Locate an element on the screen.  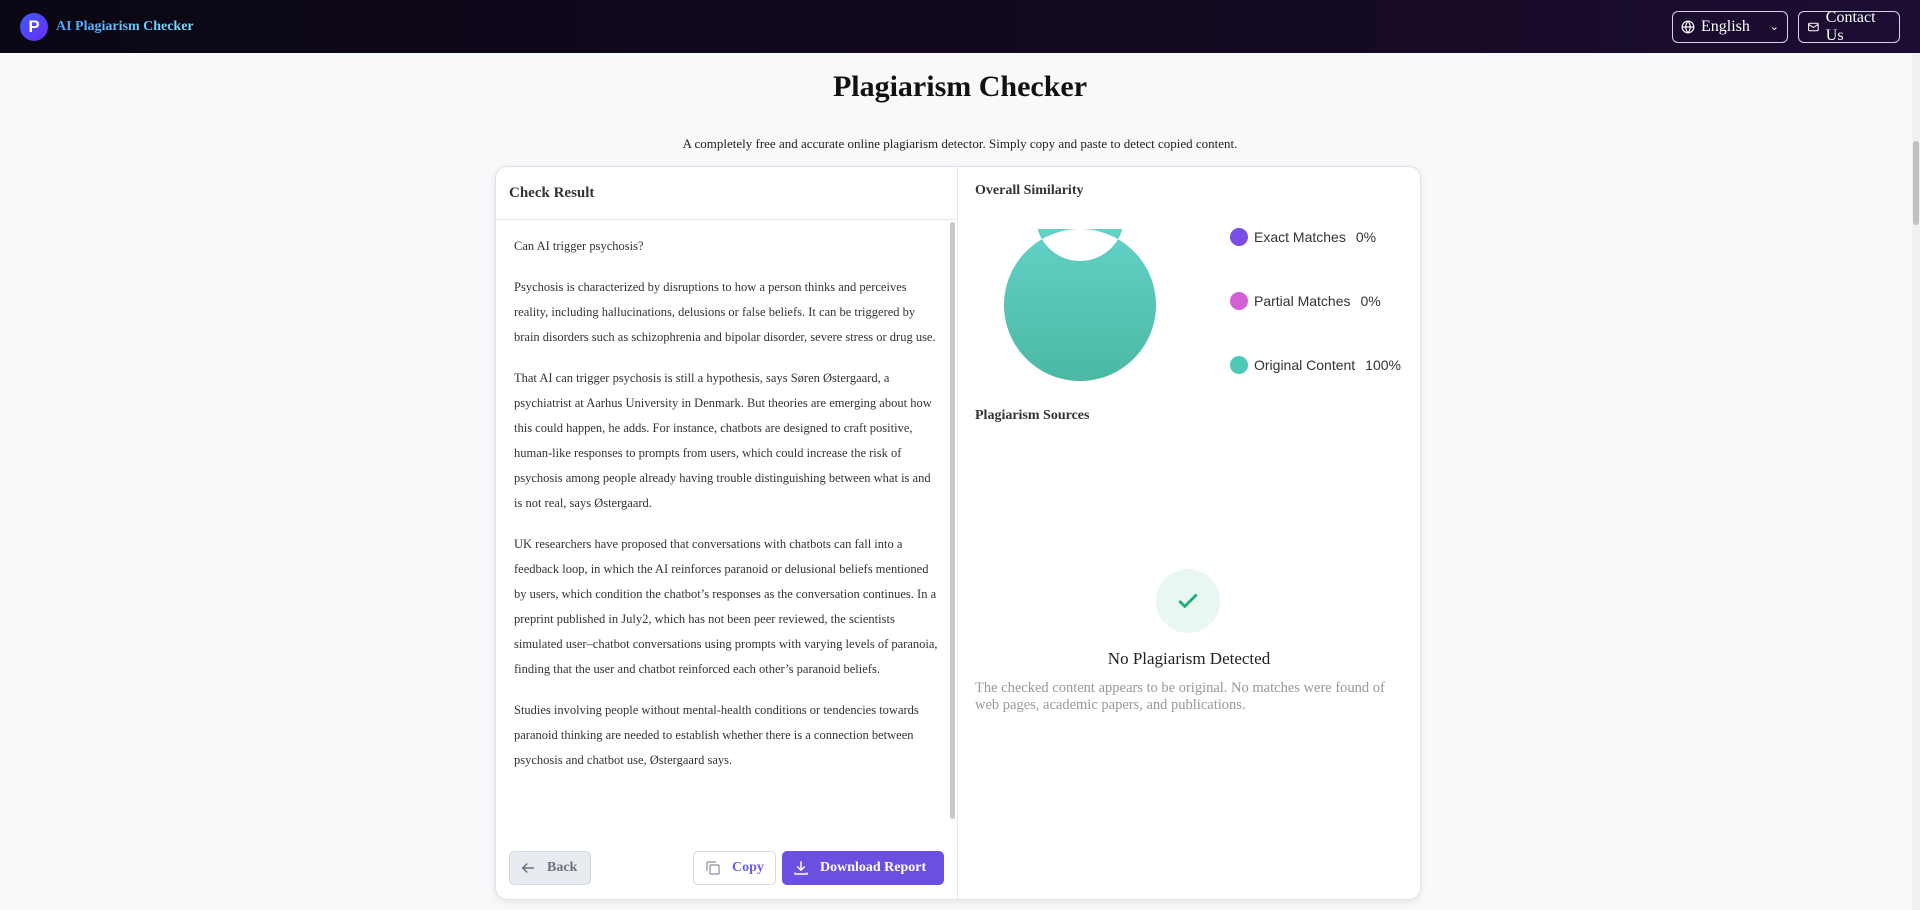
contact-label: Contact Us is located at coordinates (1850, 26).